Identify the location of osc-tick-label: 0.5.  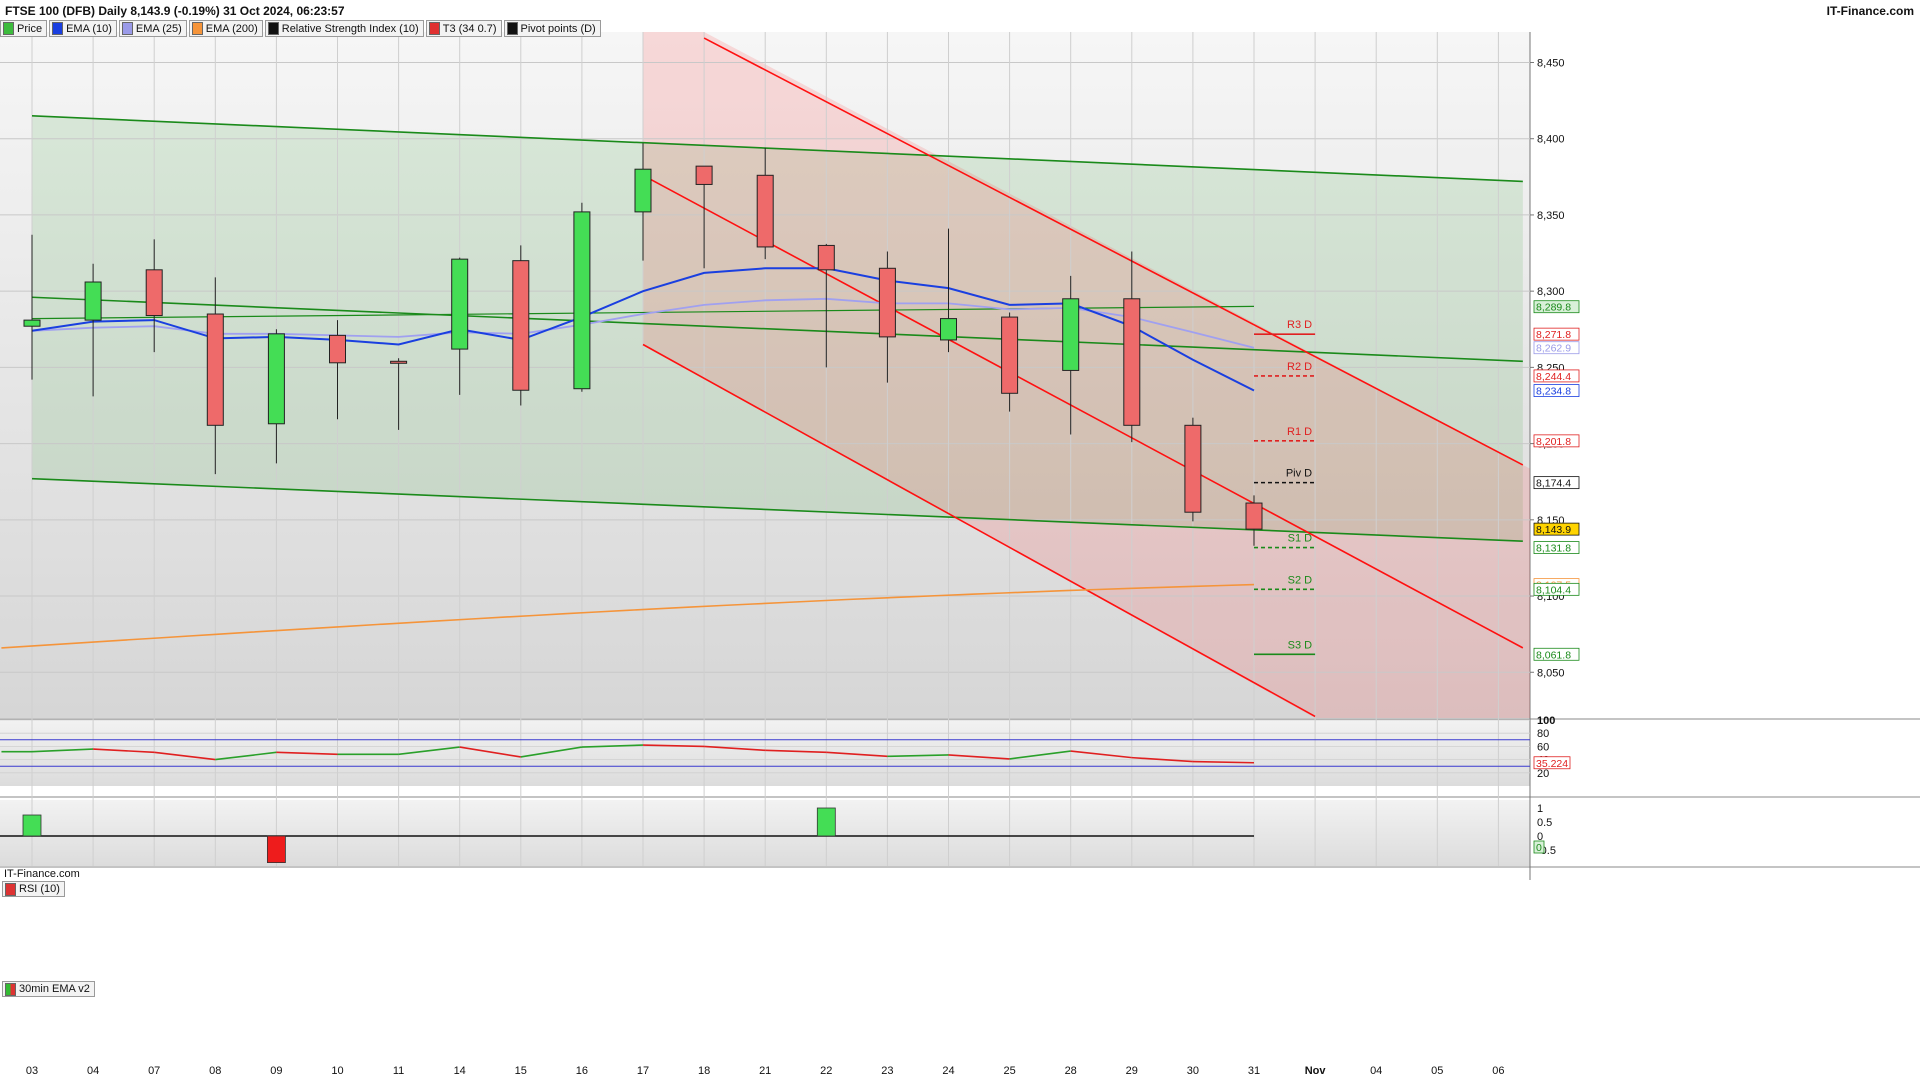
(1544, 823).